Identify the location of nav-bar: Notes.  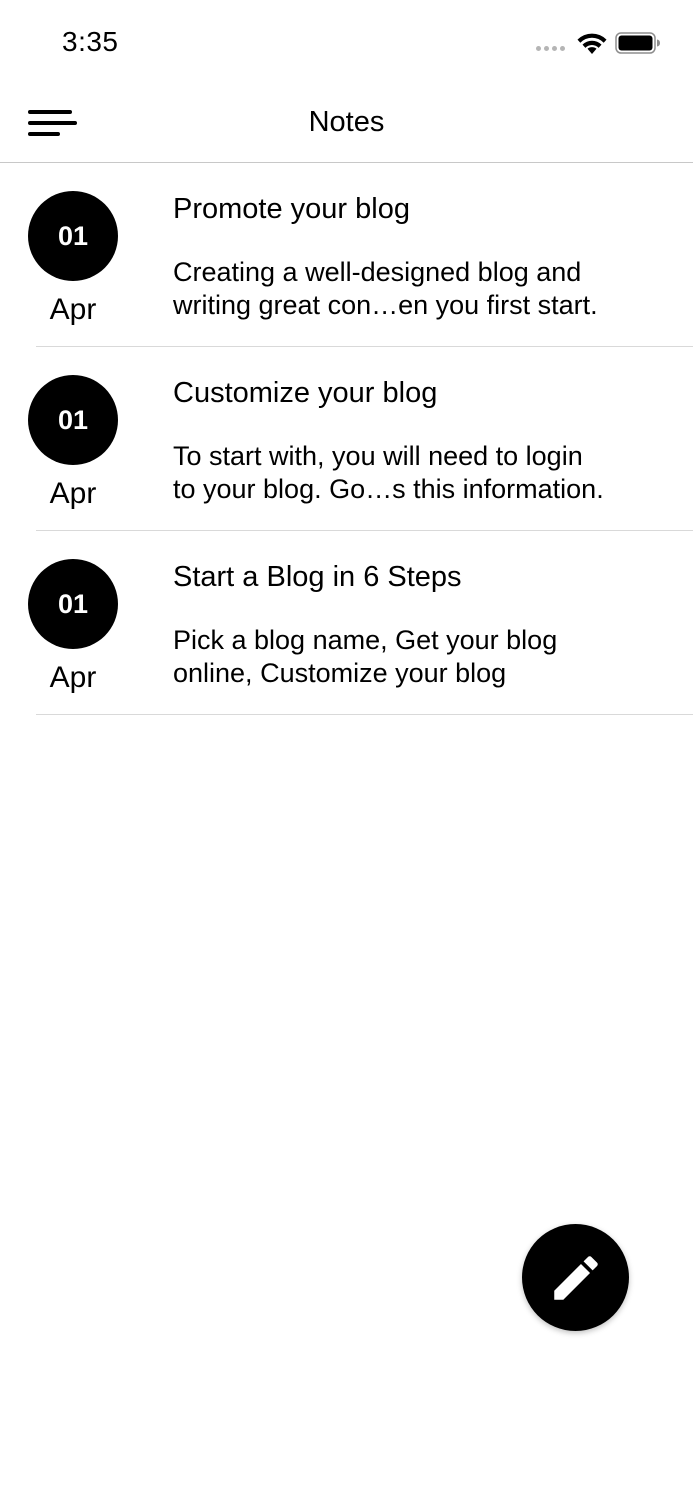
(346, 126).